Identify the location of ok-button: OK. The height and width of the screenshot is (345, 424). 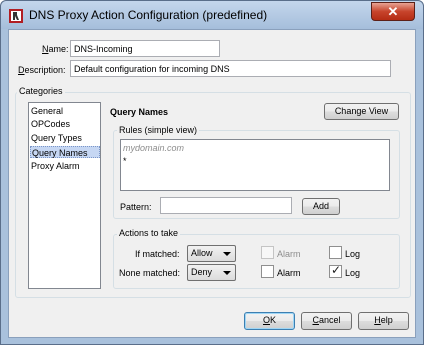
(269, 321).